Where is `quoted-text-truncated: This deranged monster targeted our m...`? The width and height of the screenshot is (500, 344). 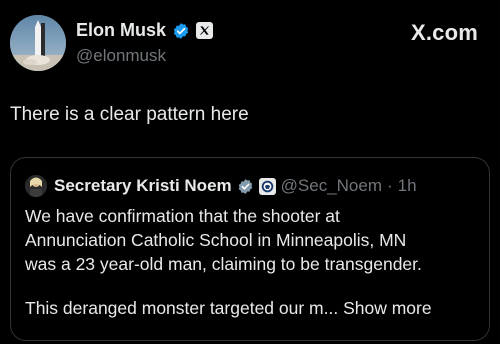 quoted-text-truncated: This deranged monster targeted our m... is located at coordinates (182, 308).